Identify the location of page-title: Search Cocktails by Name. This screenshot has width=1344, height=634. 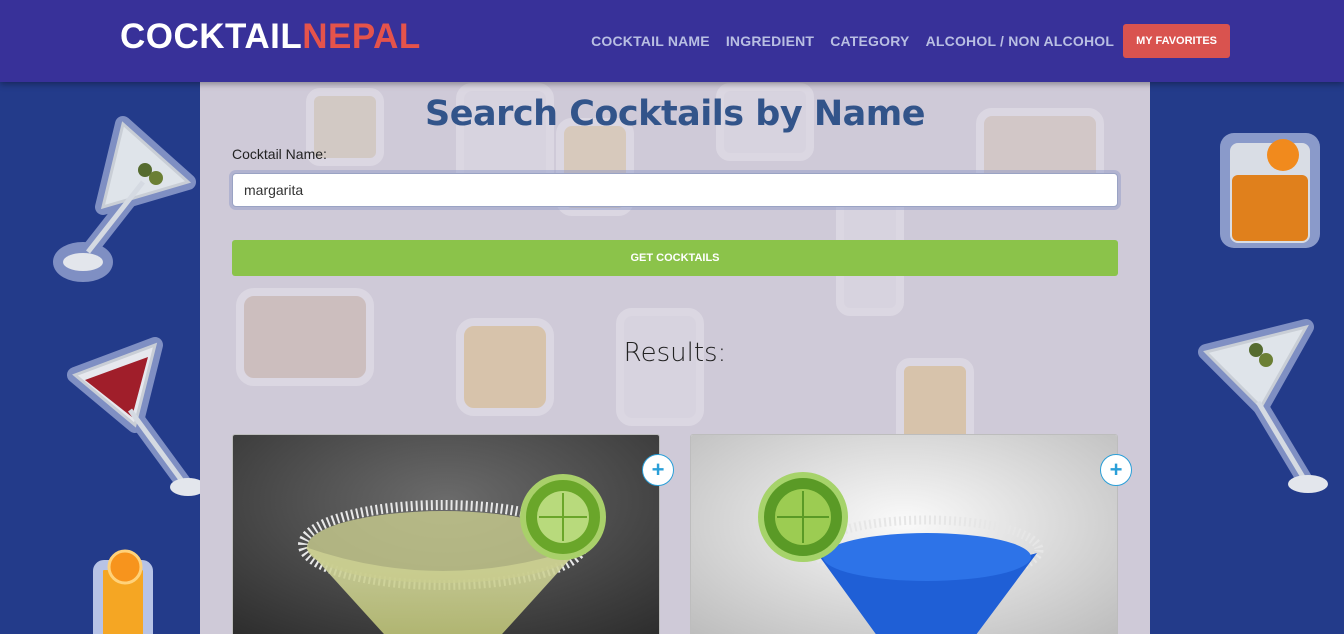
(675, 114).